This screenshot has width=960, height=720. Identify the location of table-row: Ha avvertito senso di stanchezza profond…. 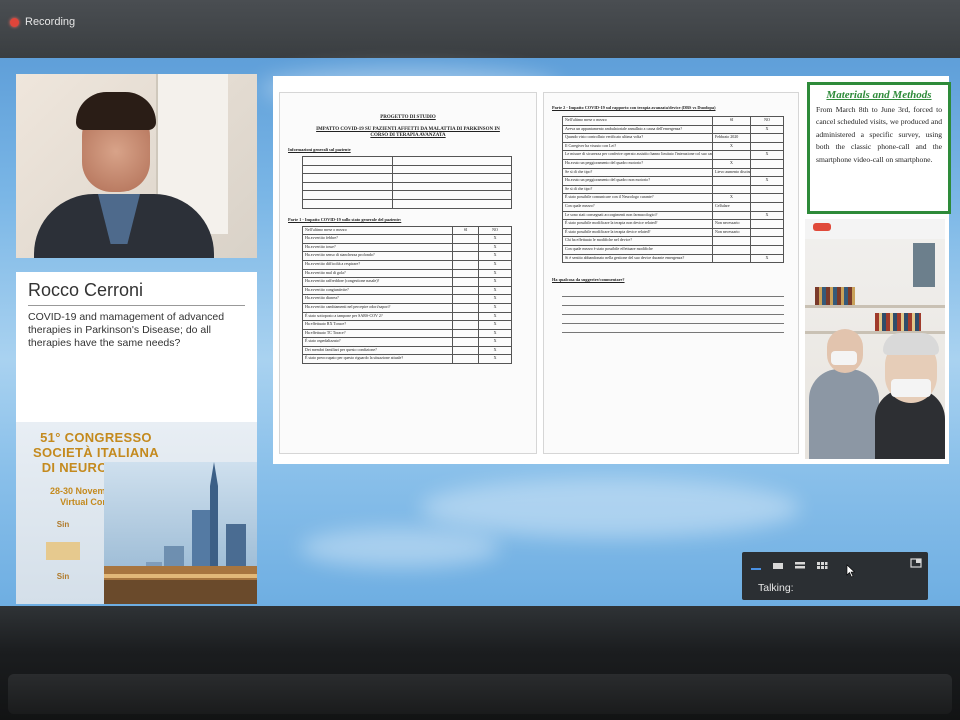
(407, 256).